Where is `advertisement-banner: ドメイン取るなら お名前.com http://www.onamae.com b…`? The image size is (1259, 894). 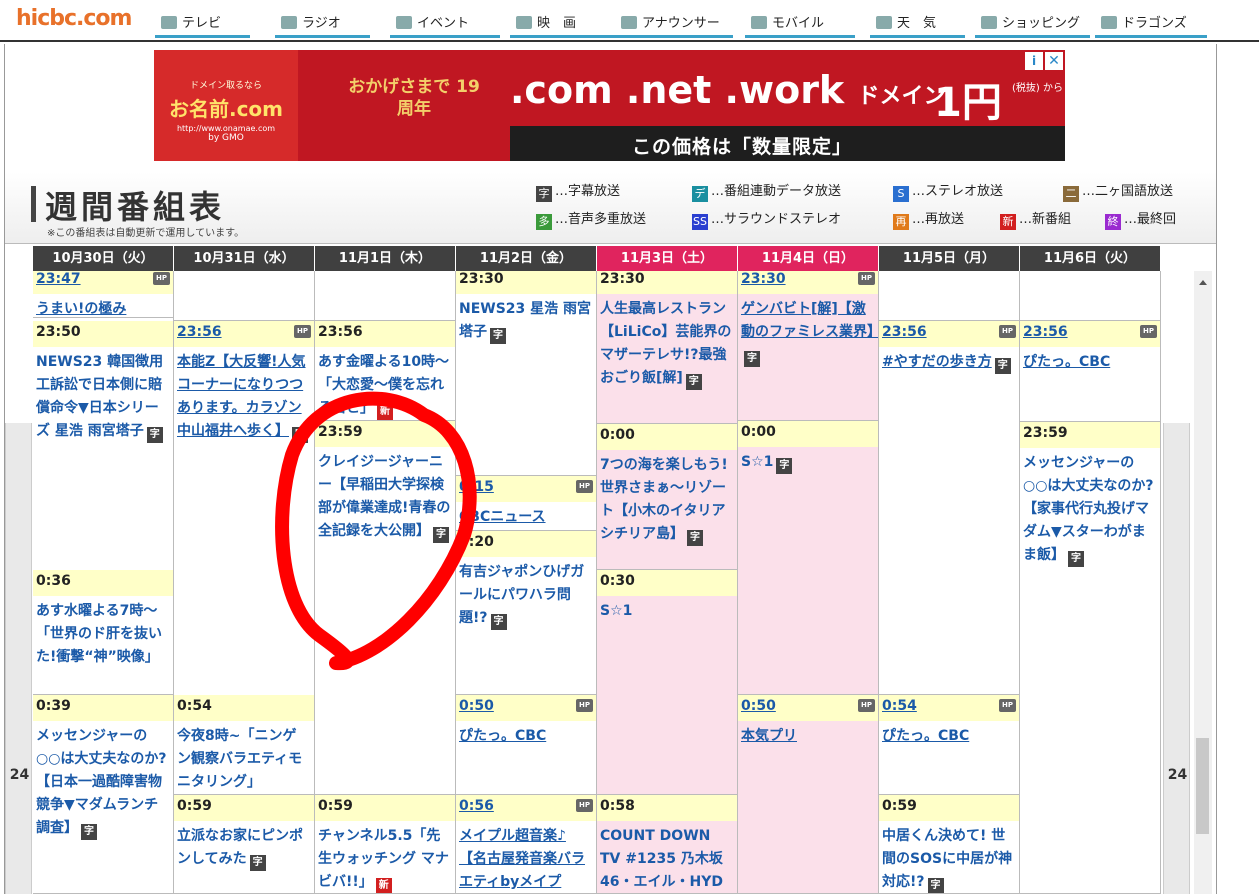
advertisement-banner: ドメイン取るなら お名前.com http://www.onamae.com b… is located at coordinates (609, 105).